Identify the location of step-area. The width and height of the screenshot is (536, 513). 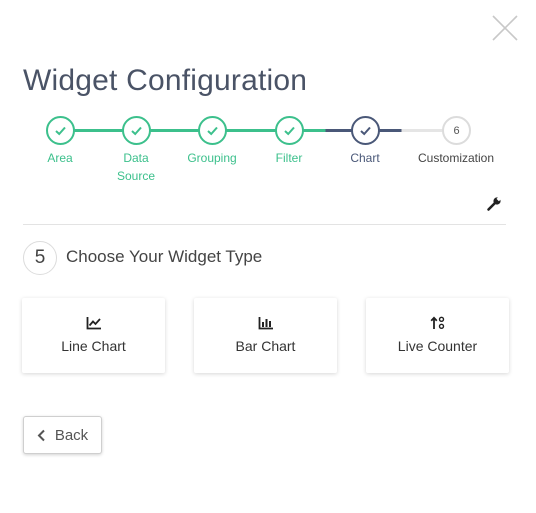
(60, 130).